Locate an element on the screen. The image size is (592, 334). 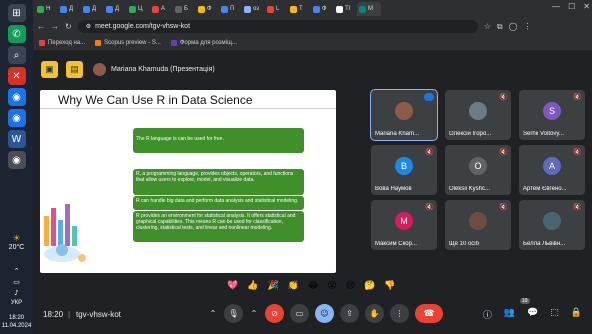
mic-options-icon: ⌃ is located at coordinates (213, 313).